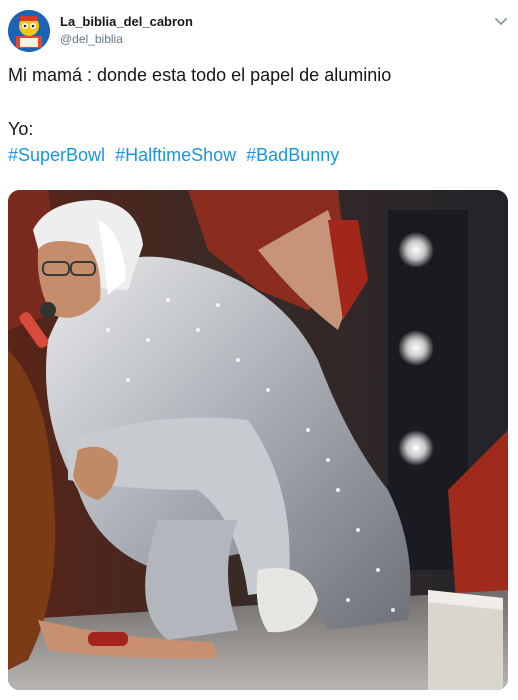 This screenshot has width=518, height=700. What do you see at coordinates (501, 20) in the screenshot?
I see `chevron-down-icon` at bounding box center [501, 20].